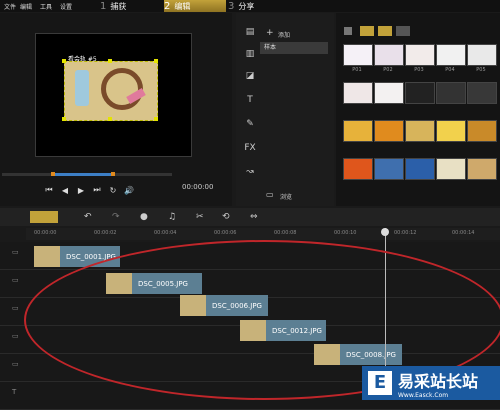  I want to click on step-label: 捕获, so click(118, 6).